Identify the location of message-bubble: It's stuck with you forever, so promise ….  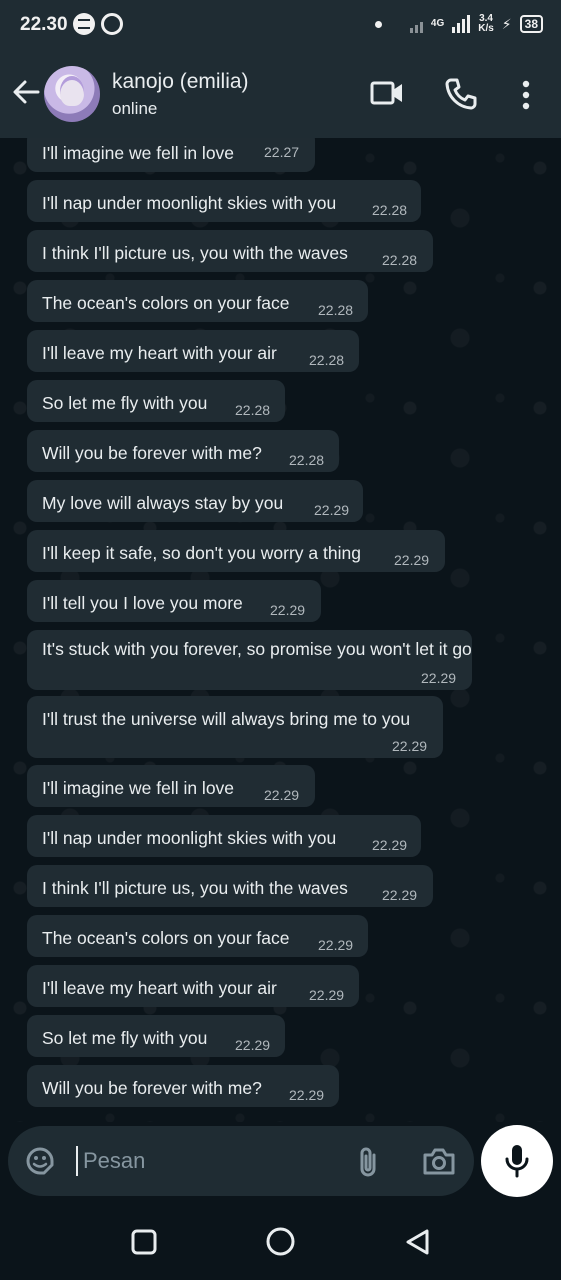
(249, 660).